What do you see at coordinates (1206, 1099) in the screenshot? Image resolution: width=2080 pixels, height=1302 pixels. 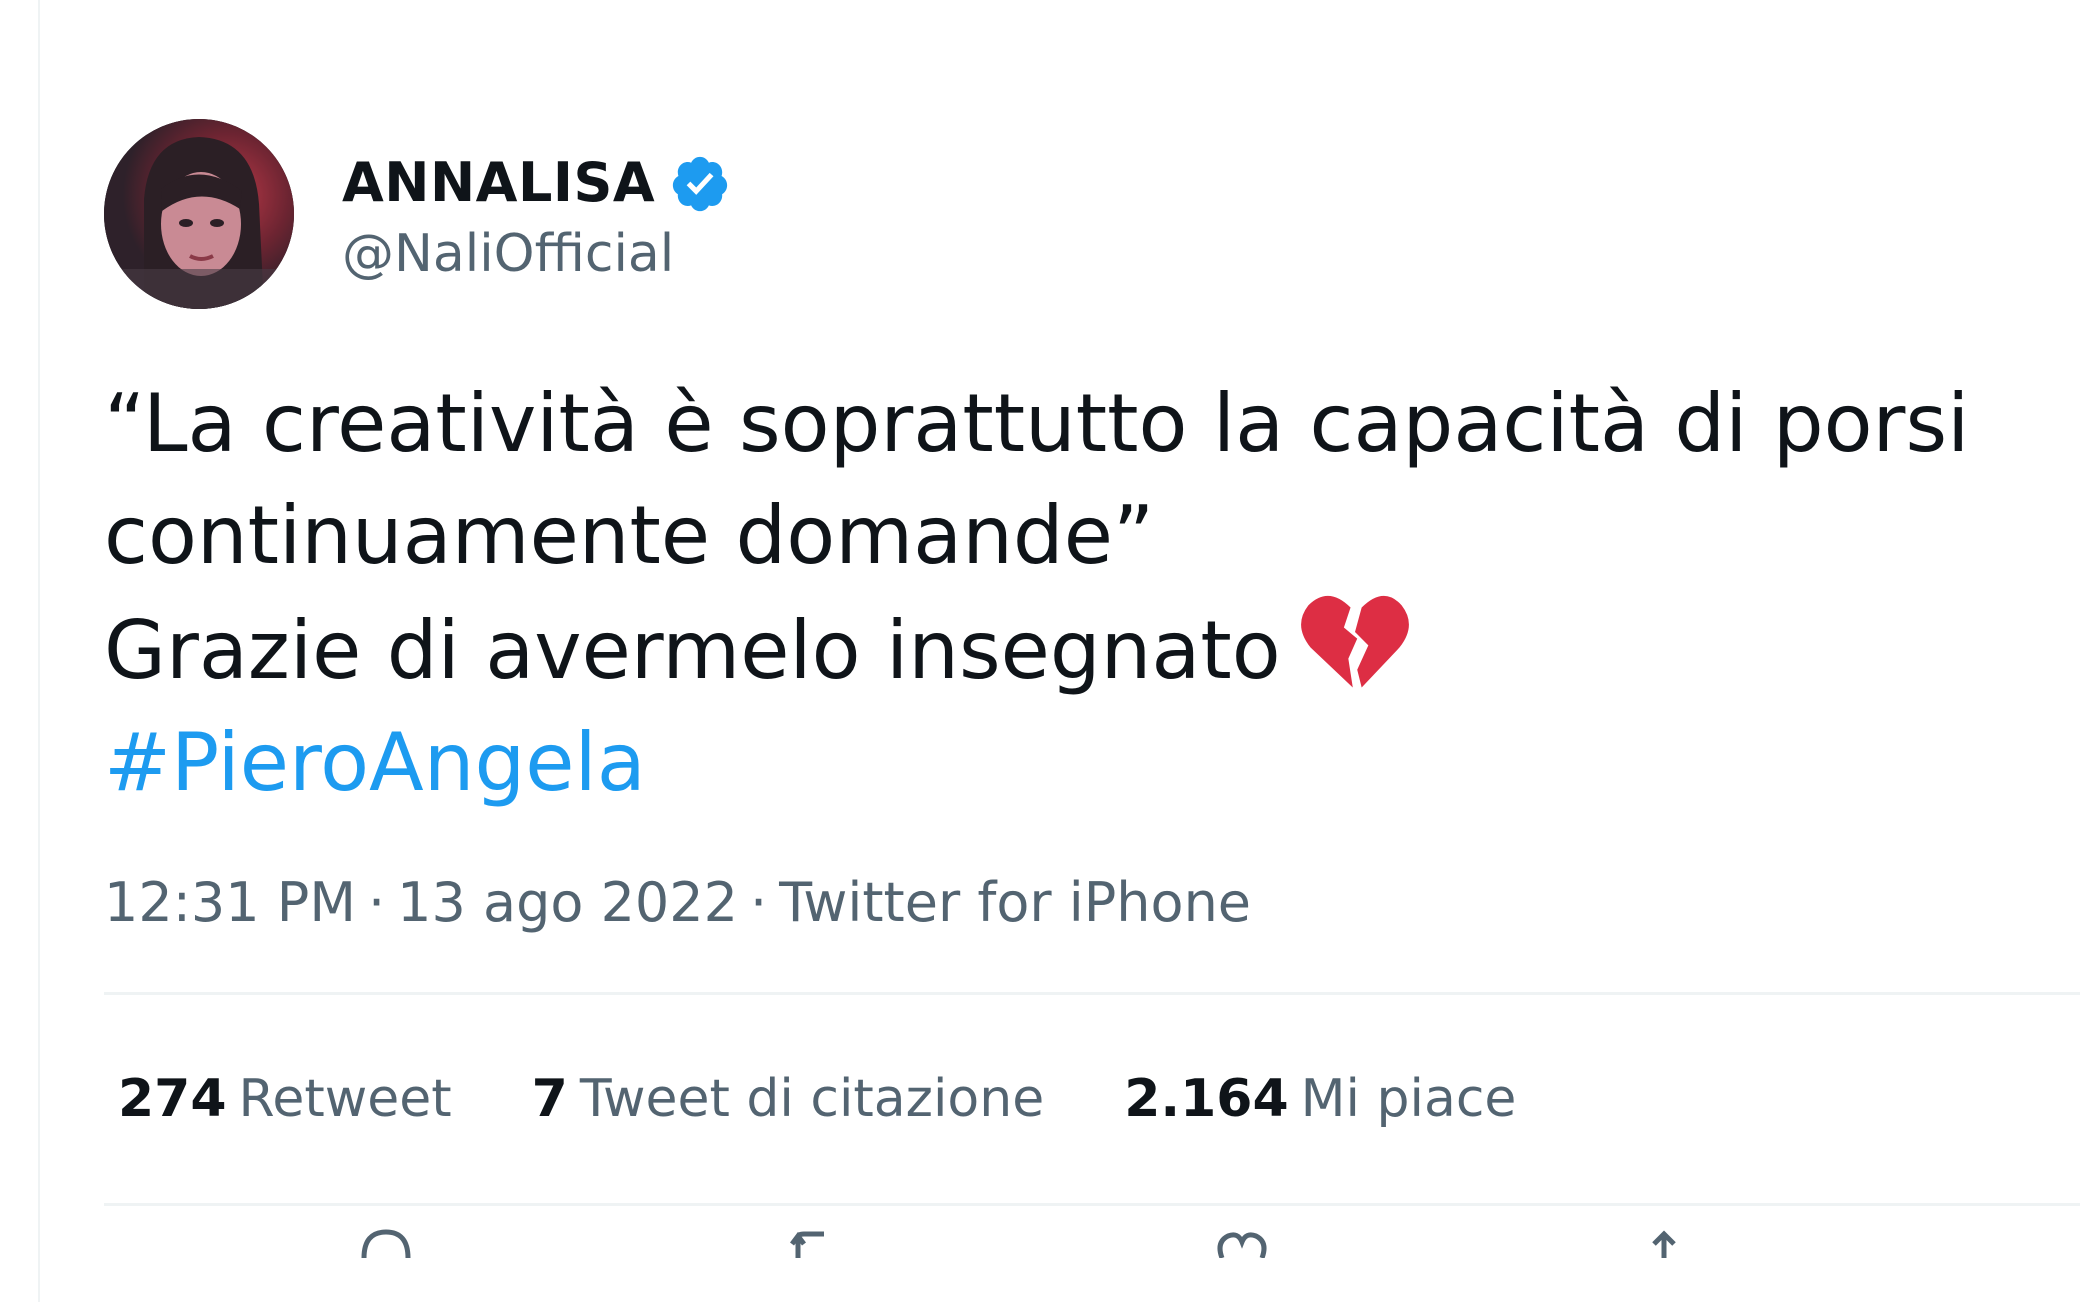 I see `like-count: 2.164` at bounding box center [1206, 1099].